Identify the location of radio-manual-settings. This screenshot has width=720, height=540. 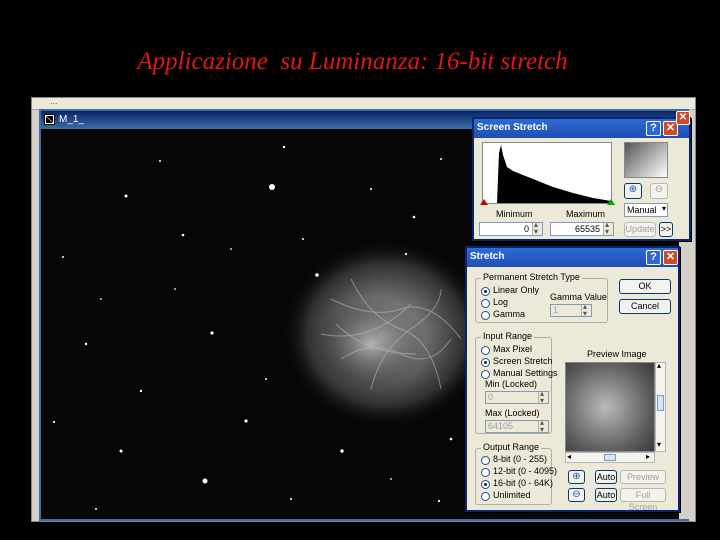
(485, 374).